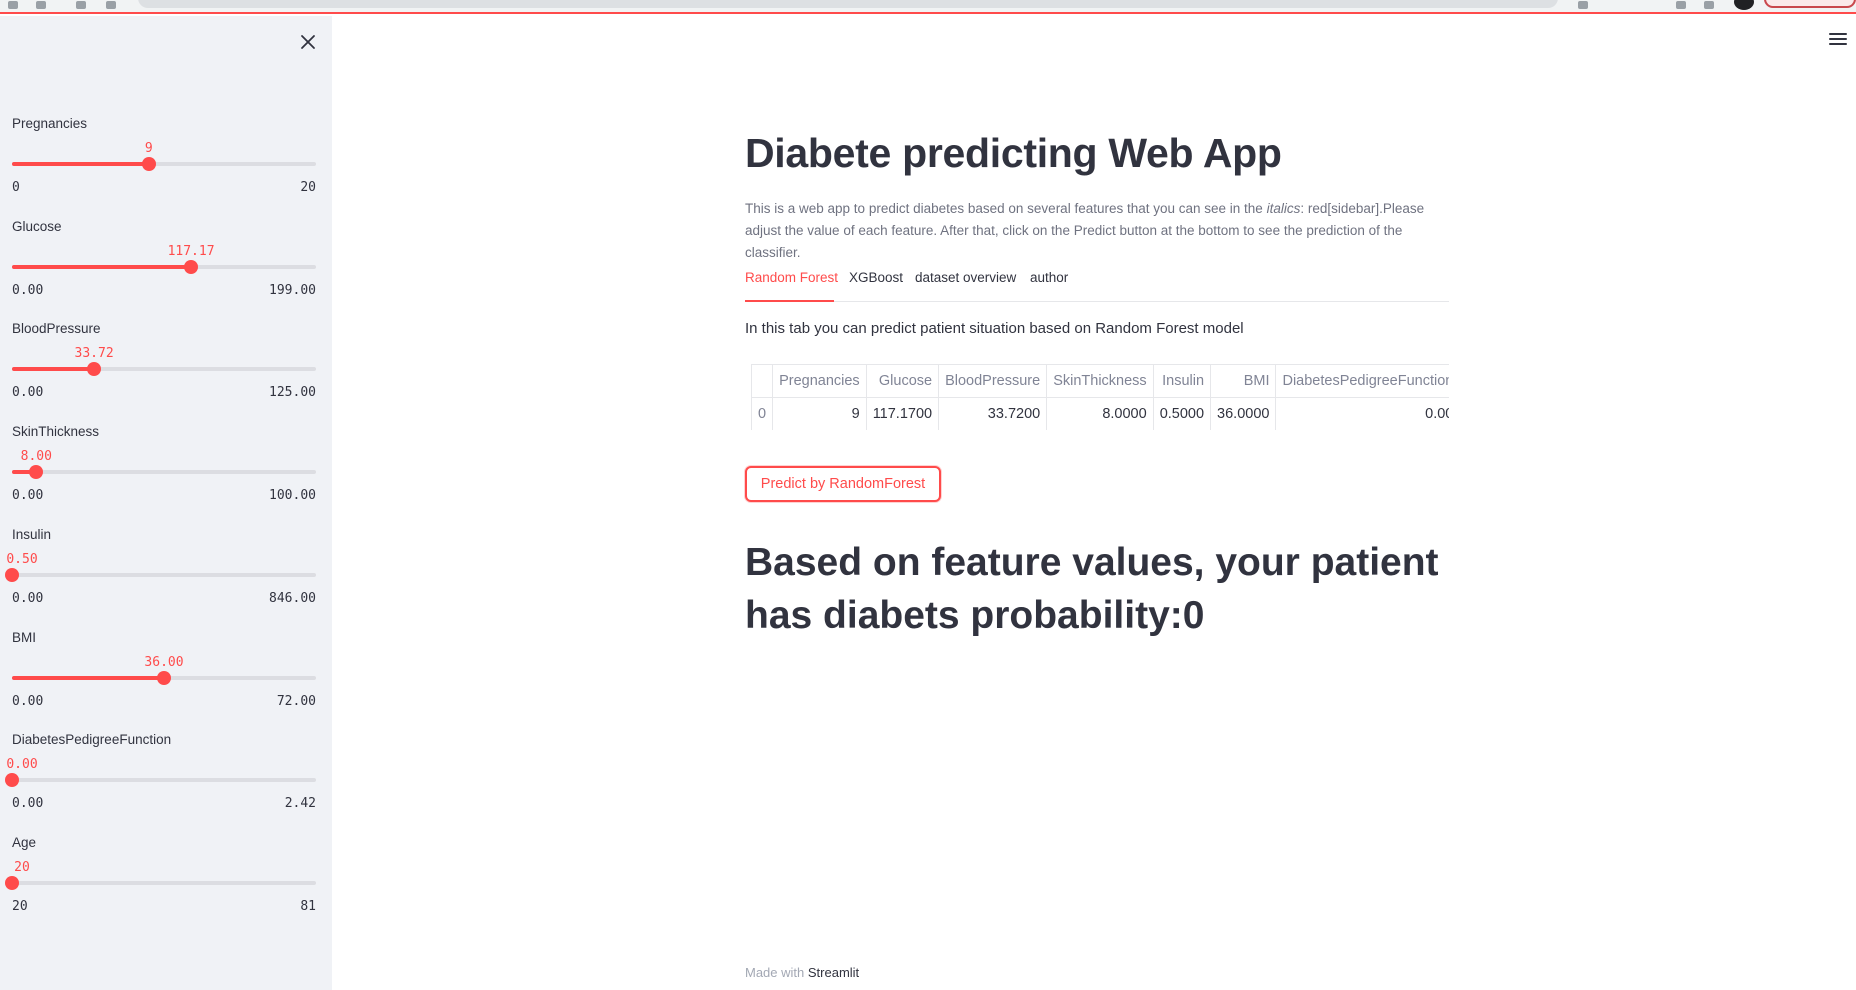 The width and height of the screenshot is (1856, 990). I want to click on table-cell: 33.7200, so click(993, 413).